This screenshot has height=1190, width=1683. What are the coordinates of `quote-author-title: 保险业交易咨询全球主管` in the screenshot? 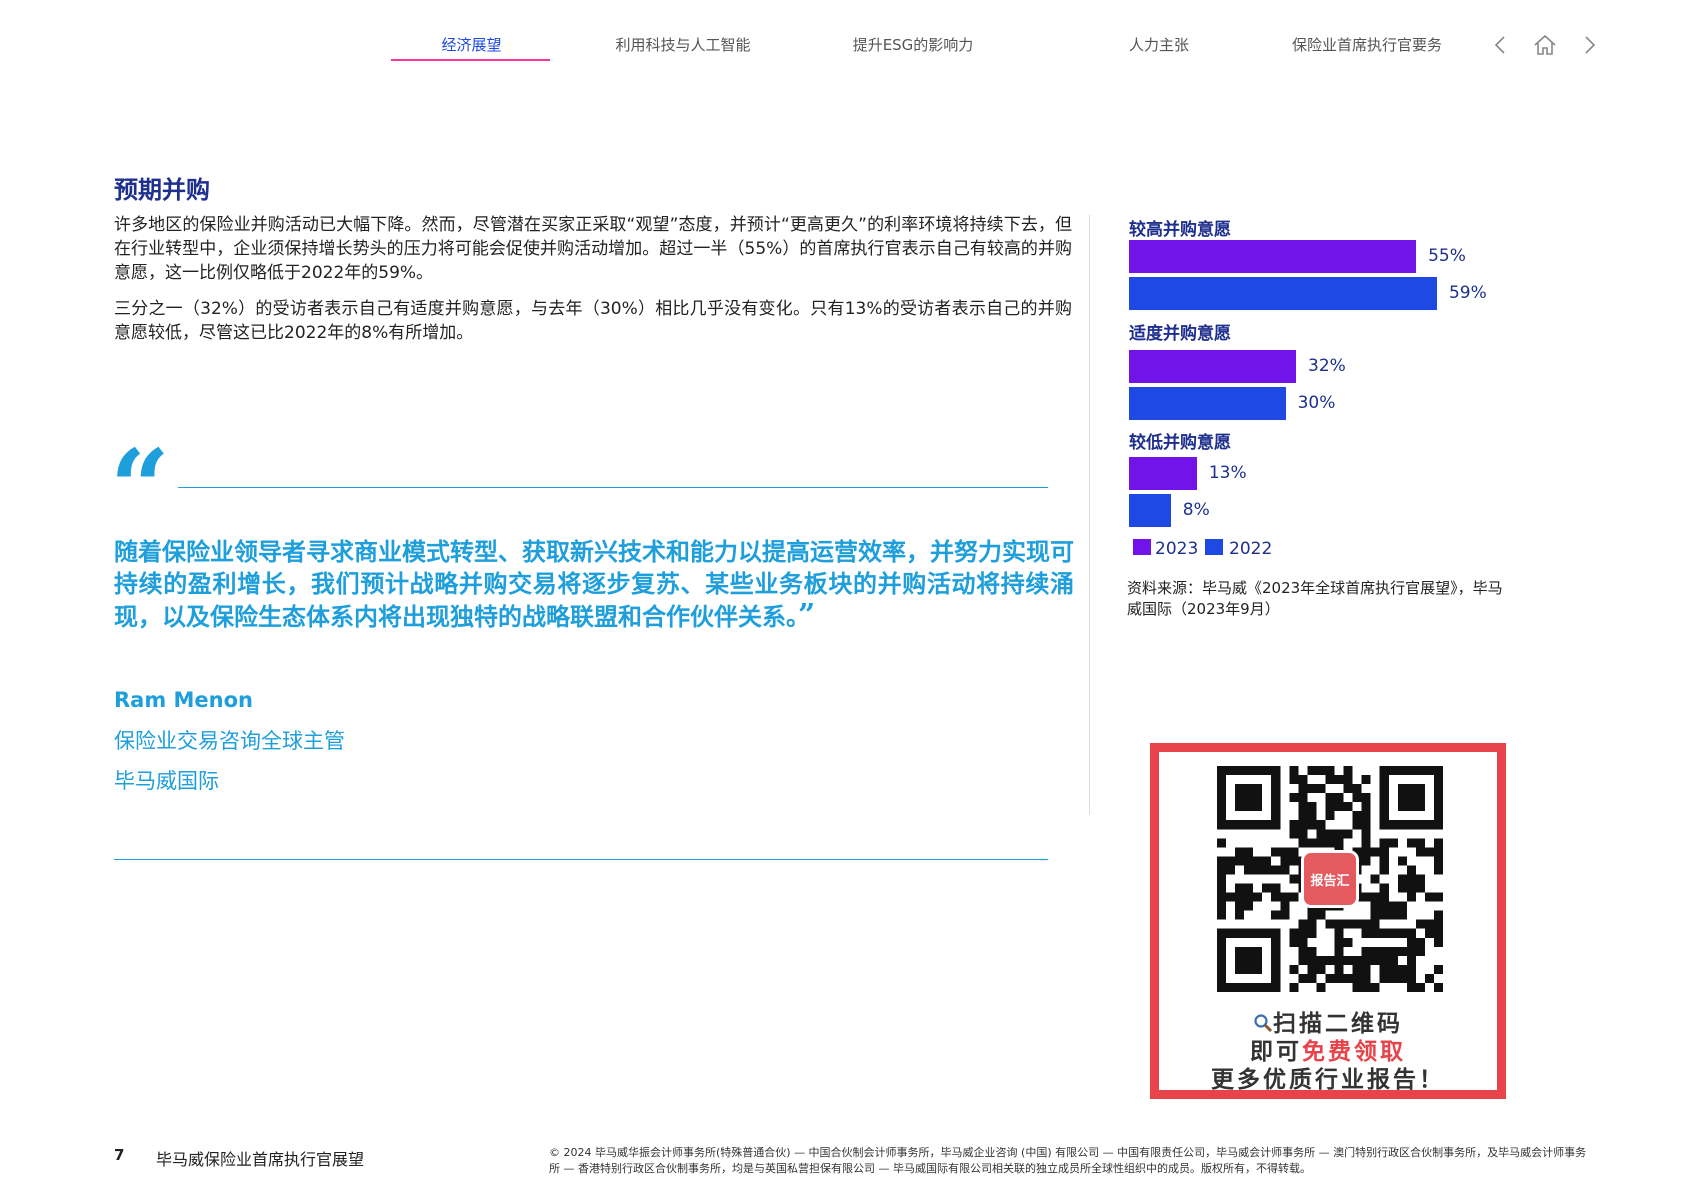 It's located at (229, 741).